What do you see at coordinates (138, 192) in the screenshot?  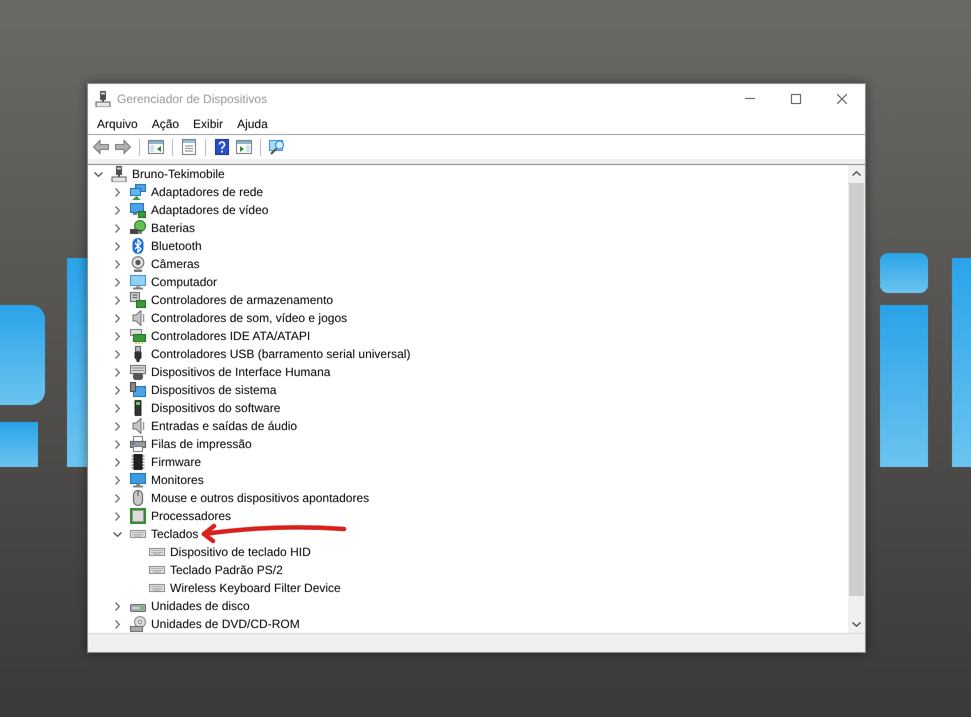 I see `network-monitors-icon` at bounding box center [138, 192].